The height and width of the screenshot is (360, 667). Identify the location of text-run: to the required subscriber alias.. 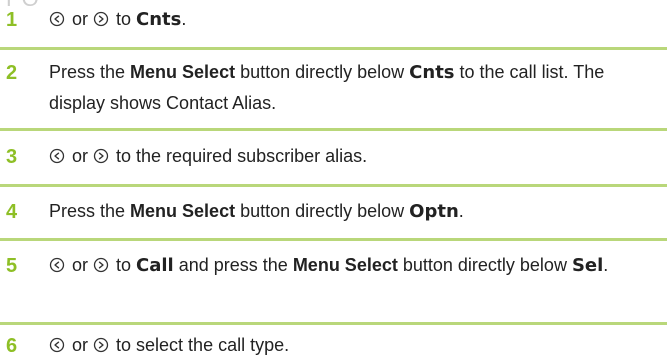
(239, 156).